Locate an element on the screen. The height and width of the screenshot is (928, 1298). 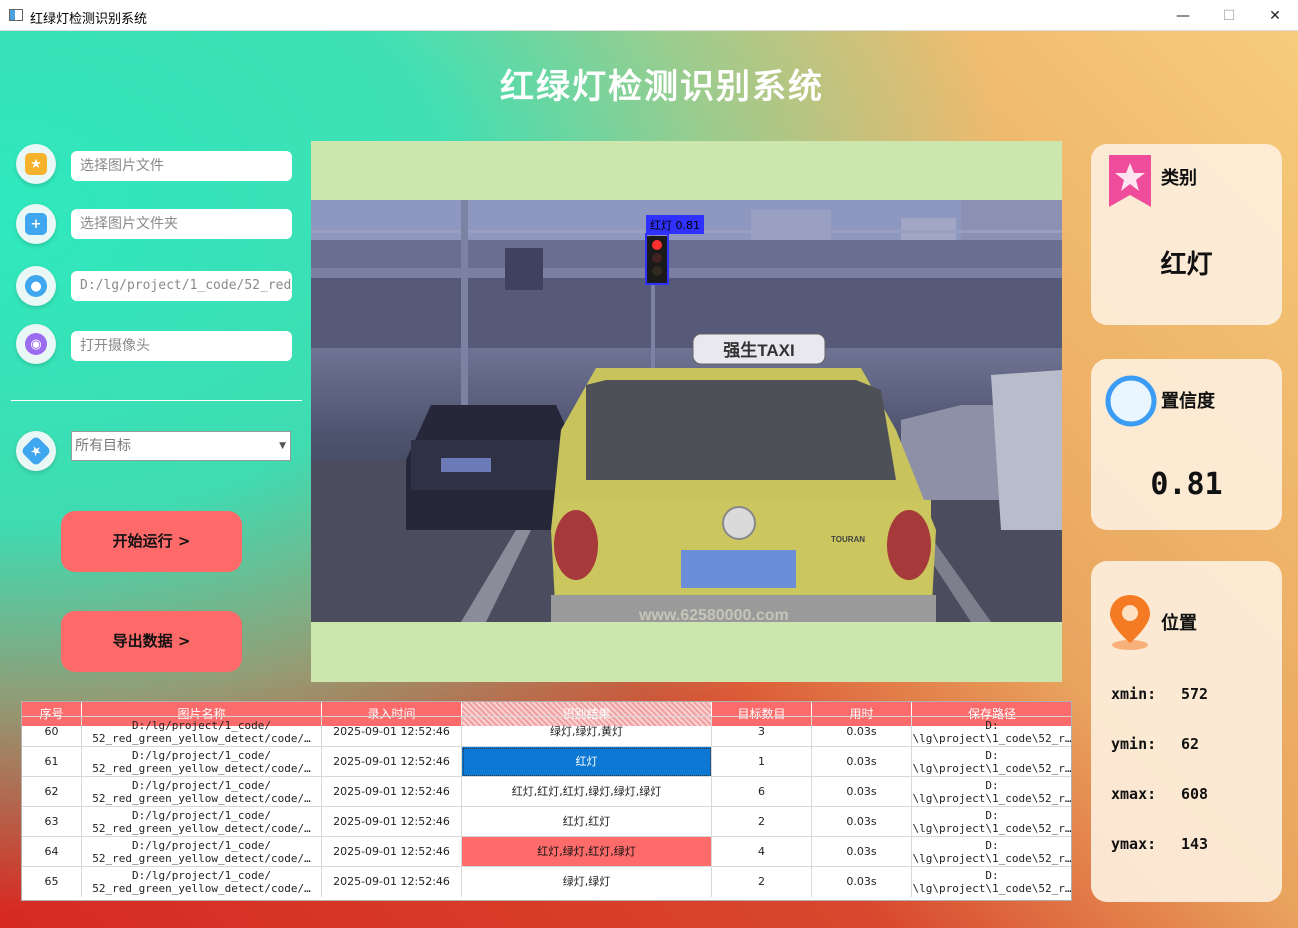
ymax-value: 143 is located at coordinates (1195, 844).